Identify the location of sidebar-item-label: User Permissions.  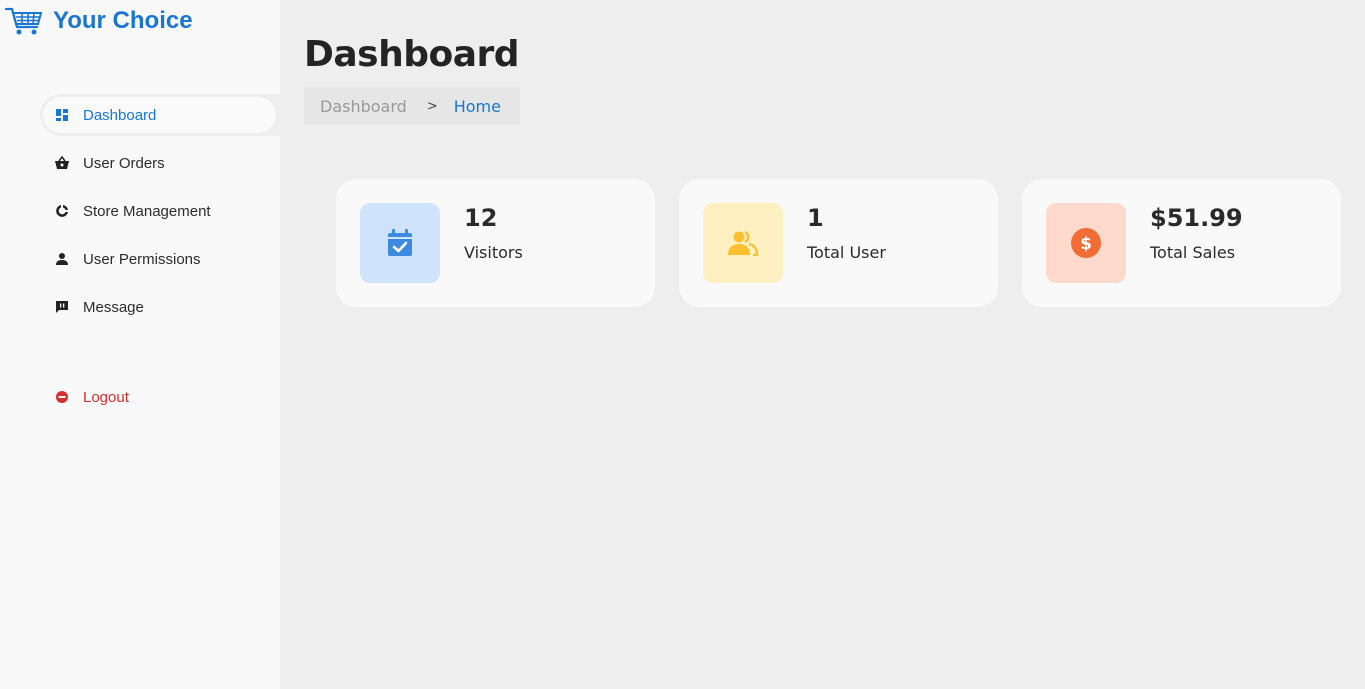
(142, 259).